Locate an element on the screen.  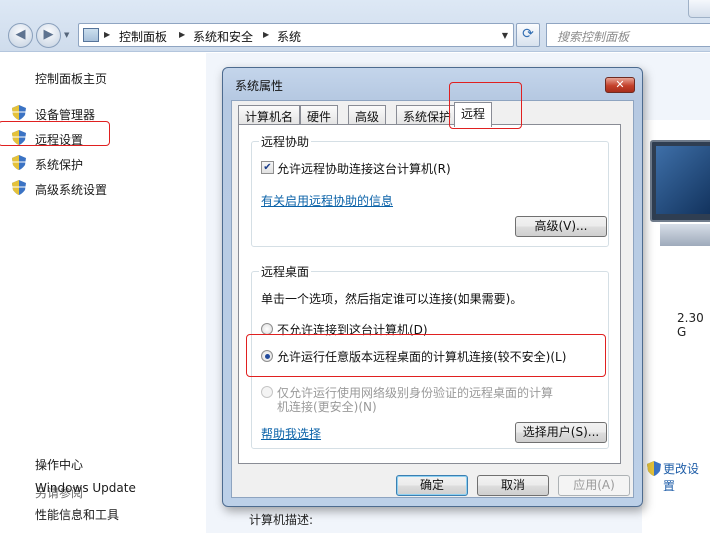
recent-pages-dropdown-icon: ▼ is located at coordinates (66, 35).